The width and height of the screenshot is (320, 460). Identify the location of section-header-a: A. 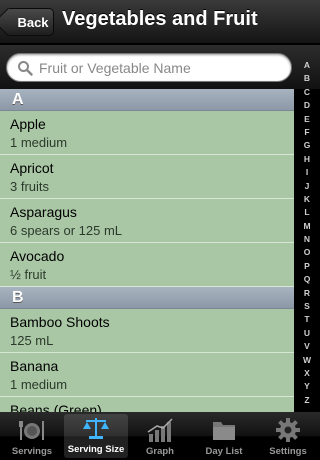
(147, 100).